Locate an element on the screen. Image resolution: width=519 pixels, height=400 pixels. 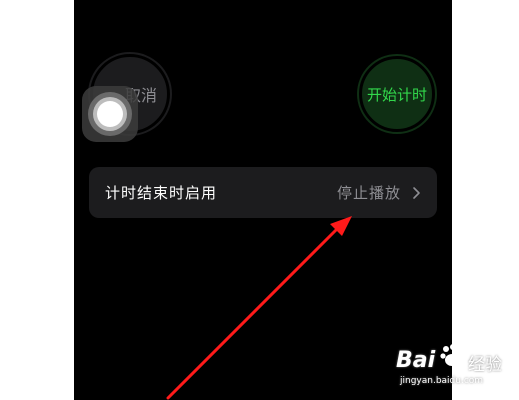
watermark-logo-text: Bai is located at coordinates (416, 360).